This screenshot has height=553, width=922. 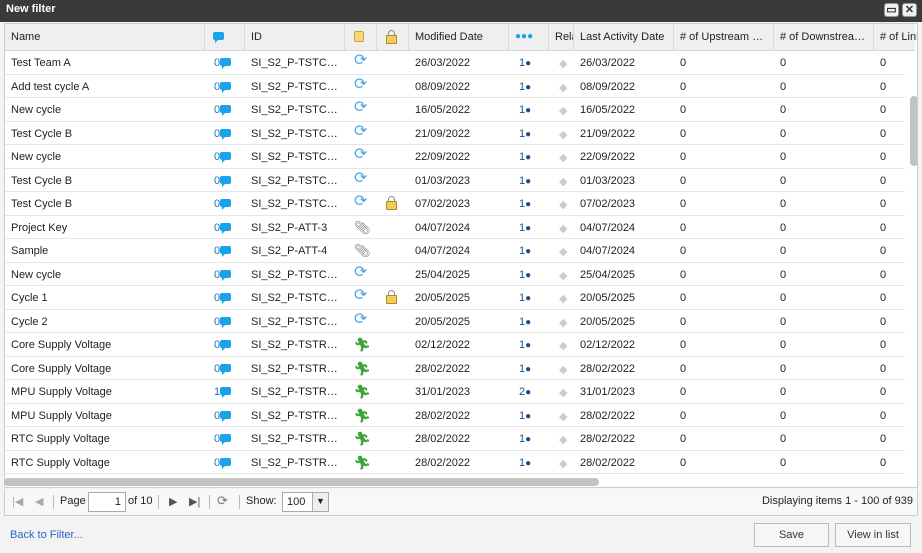 I want to click on next-page-icon: ▶, so click(x=173, y=501).